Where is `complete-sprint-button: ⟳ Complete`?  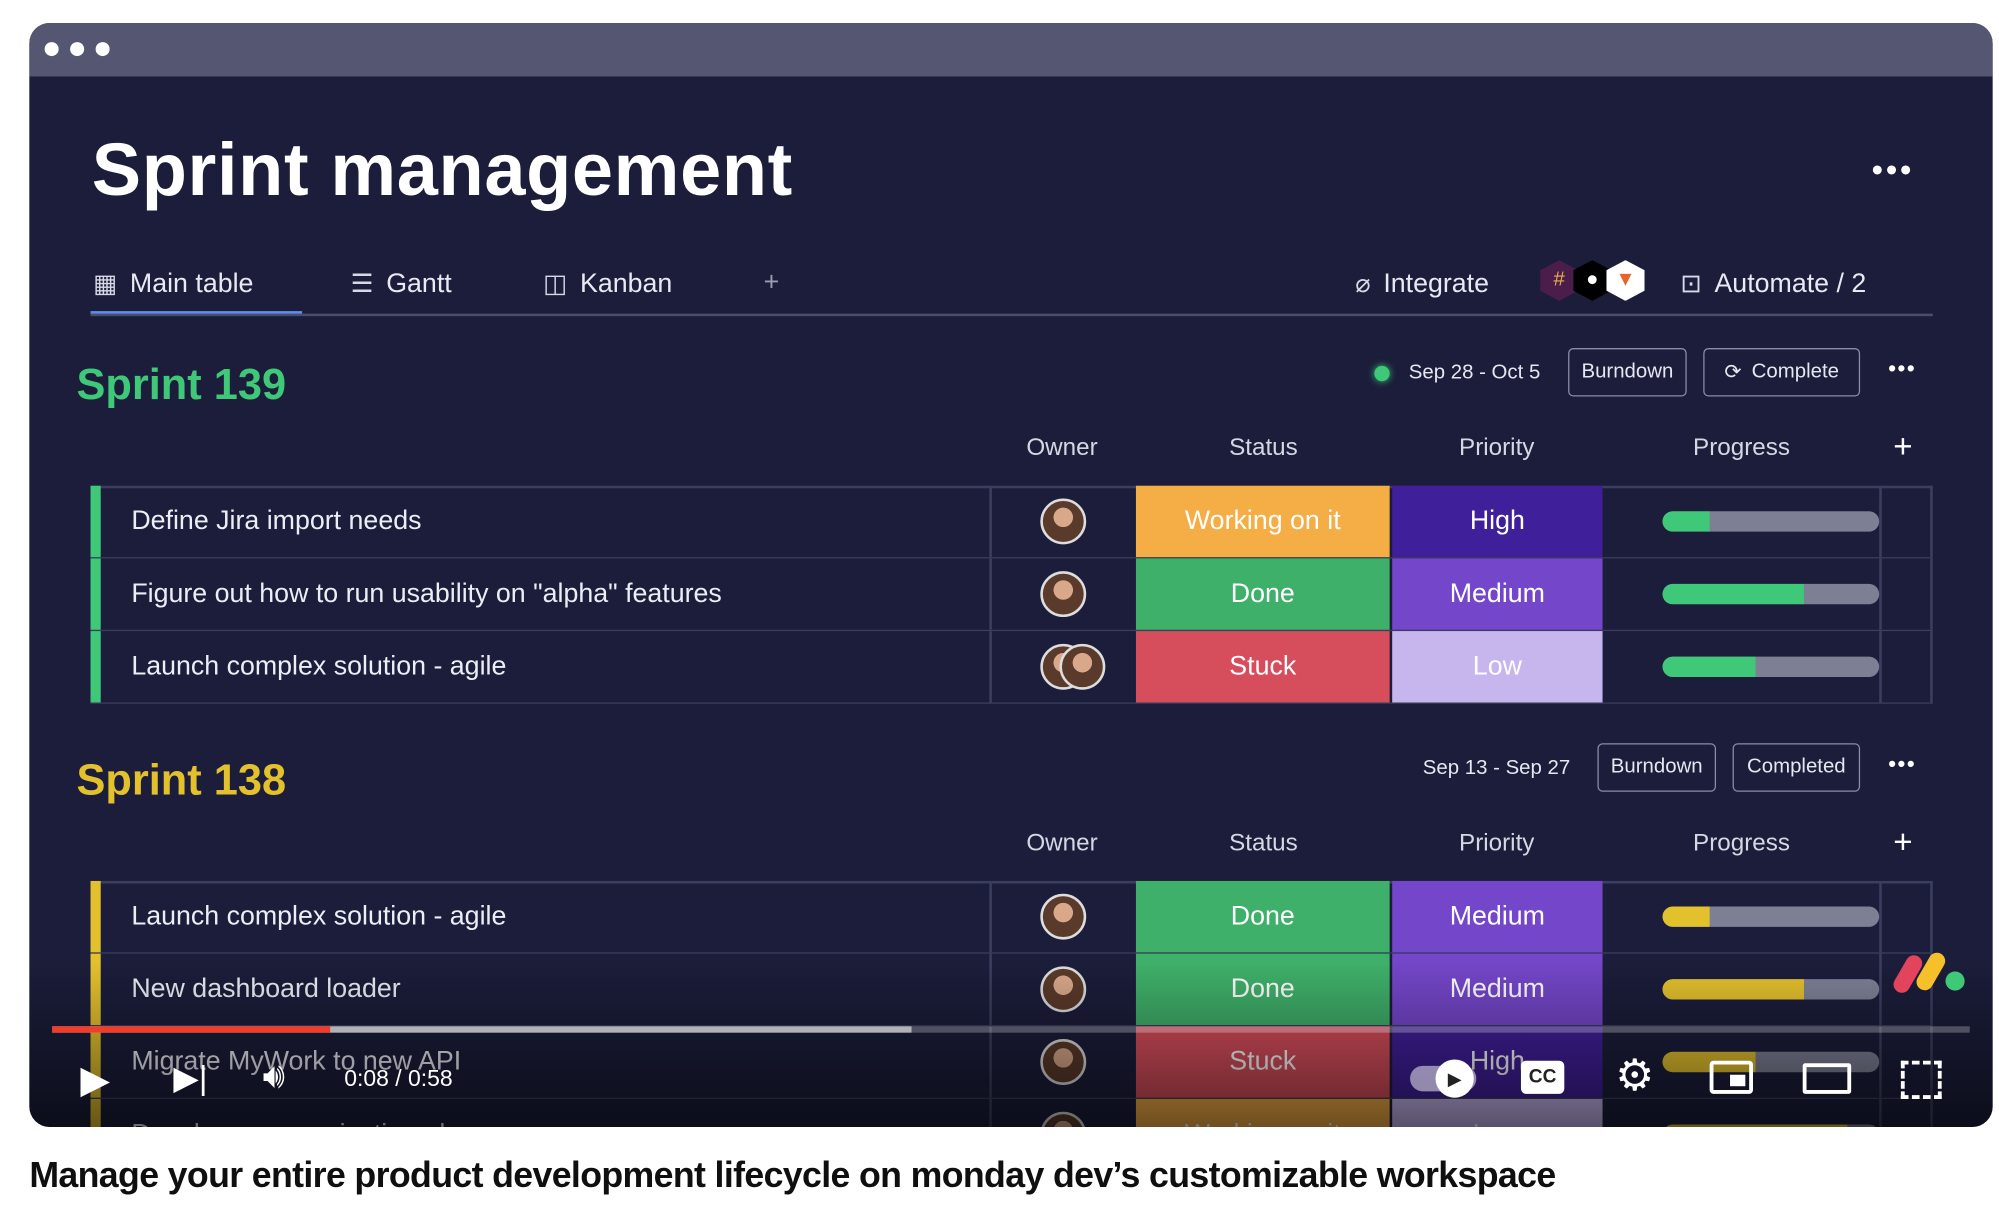
complete-sprint-button: ⟳ Complete is located at coordinates (1782, 372).